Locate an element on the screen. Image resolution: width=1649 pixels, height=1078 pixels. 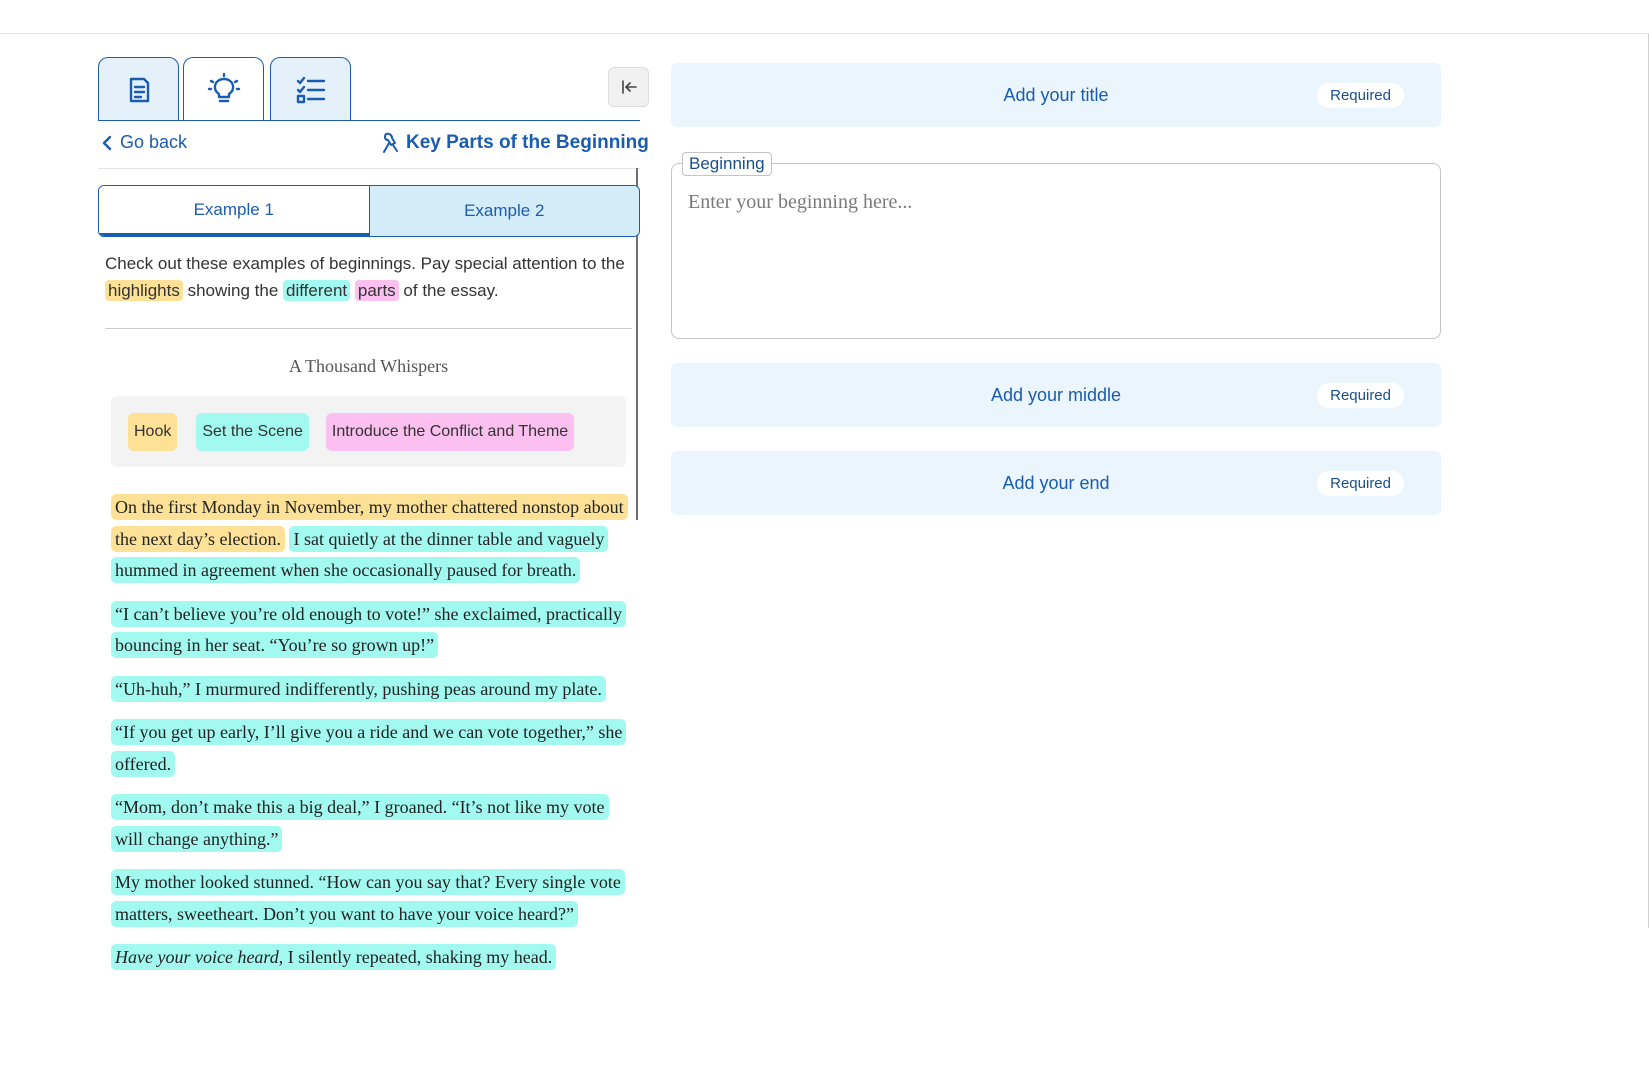
section-title: Key Parts of the Beginning is located at coordinates (513, 143).